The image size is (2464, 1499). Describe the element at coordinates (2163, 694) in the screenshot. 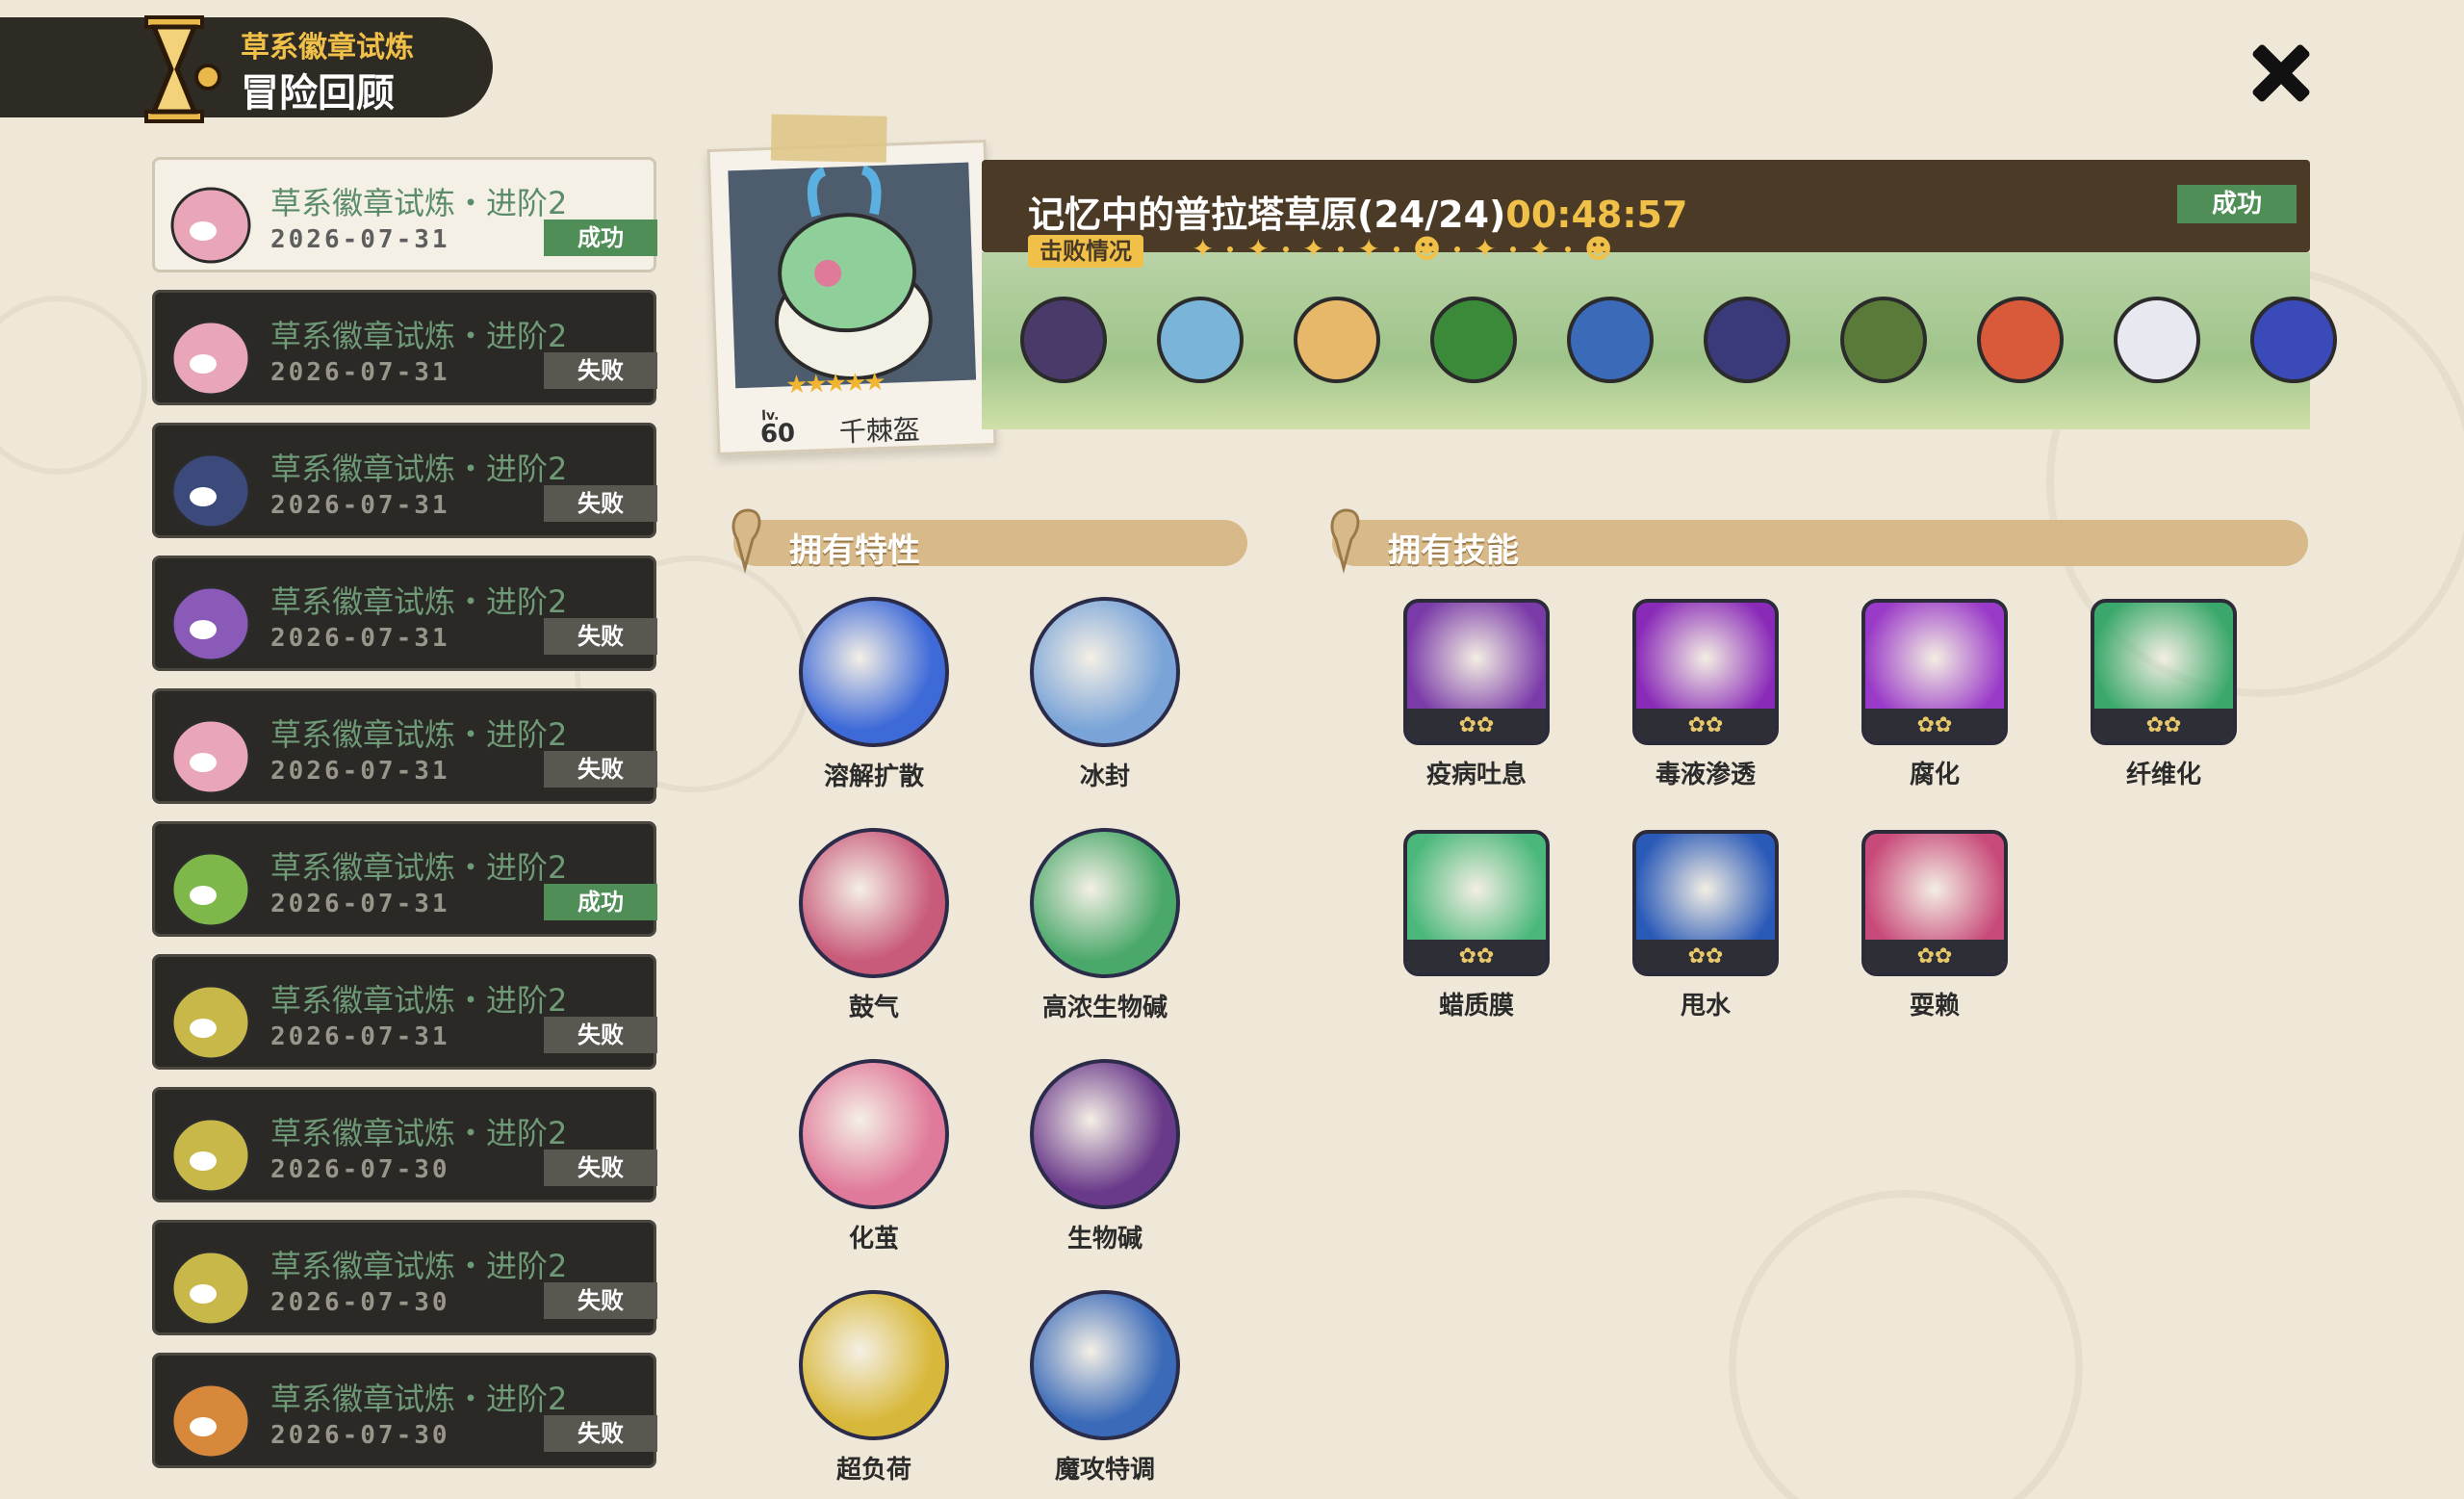

I see `skill-item: ✿✿ 纤维化` at that location.